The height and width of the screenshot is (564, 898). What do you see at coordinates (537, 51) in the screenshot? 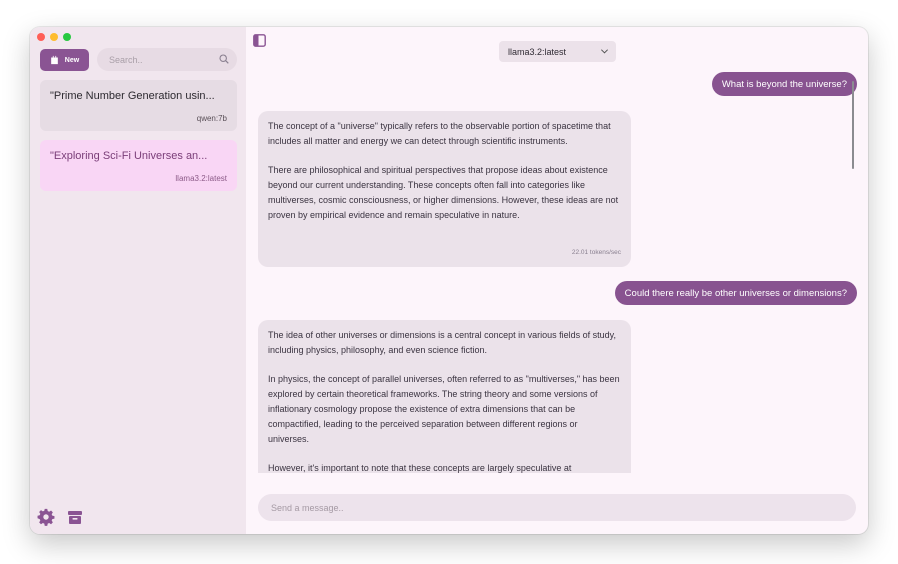
I see `model-selector-value: llama3.2:latest` at bounding box center [537, 51].